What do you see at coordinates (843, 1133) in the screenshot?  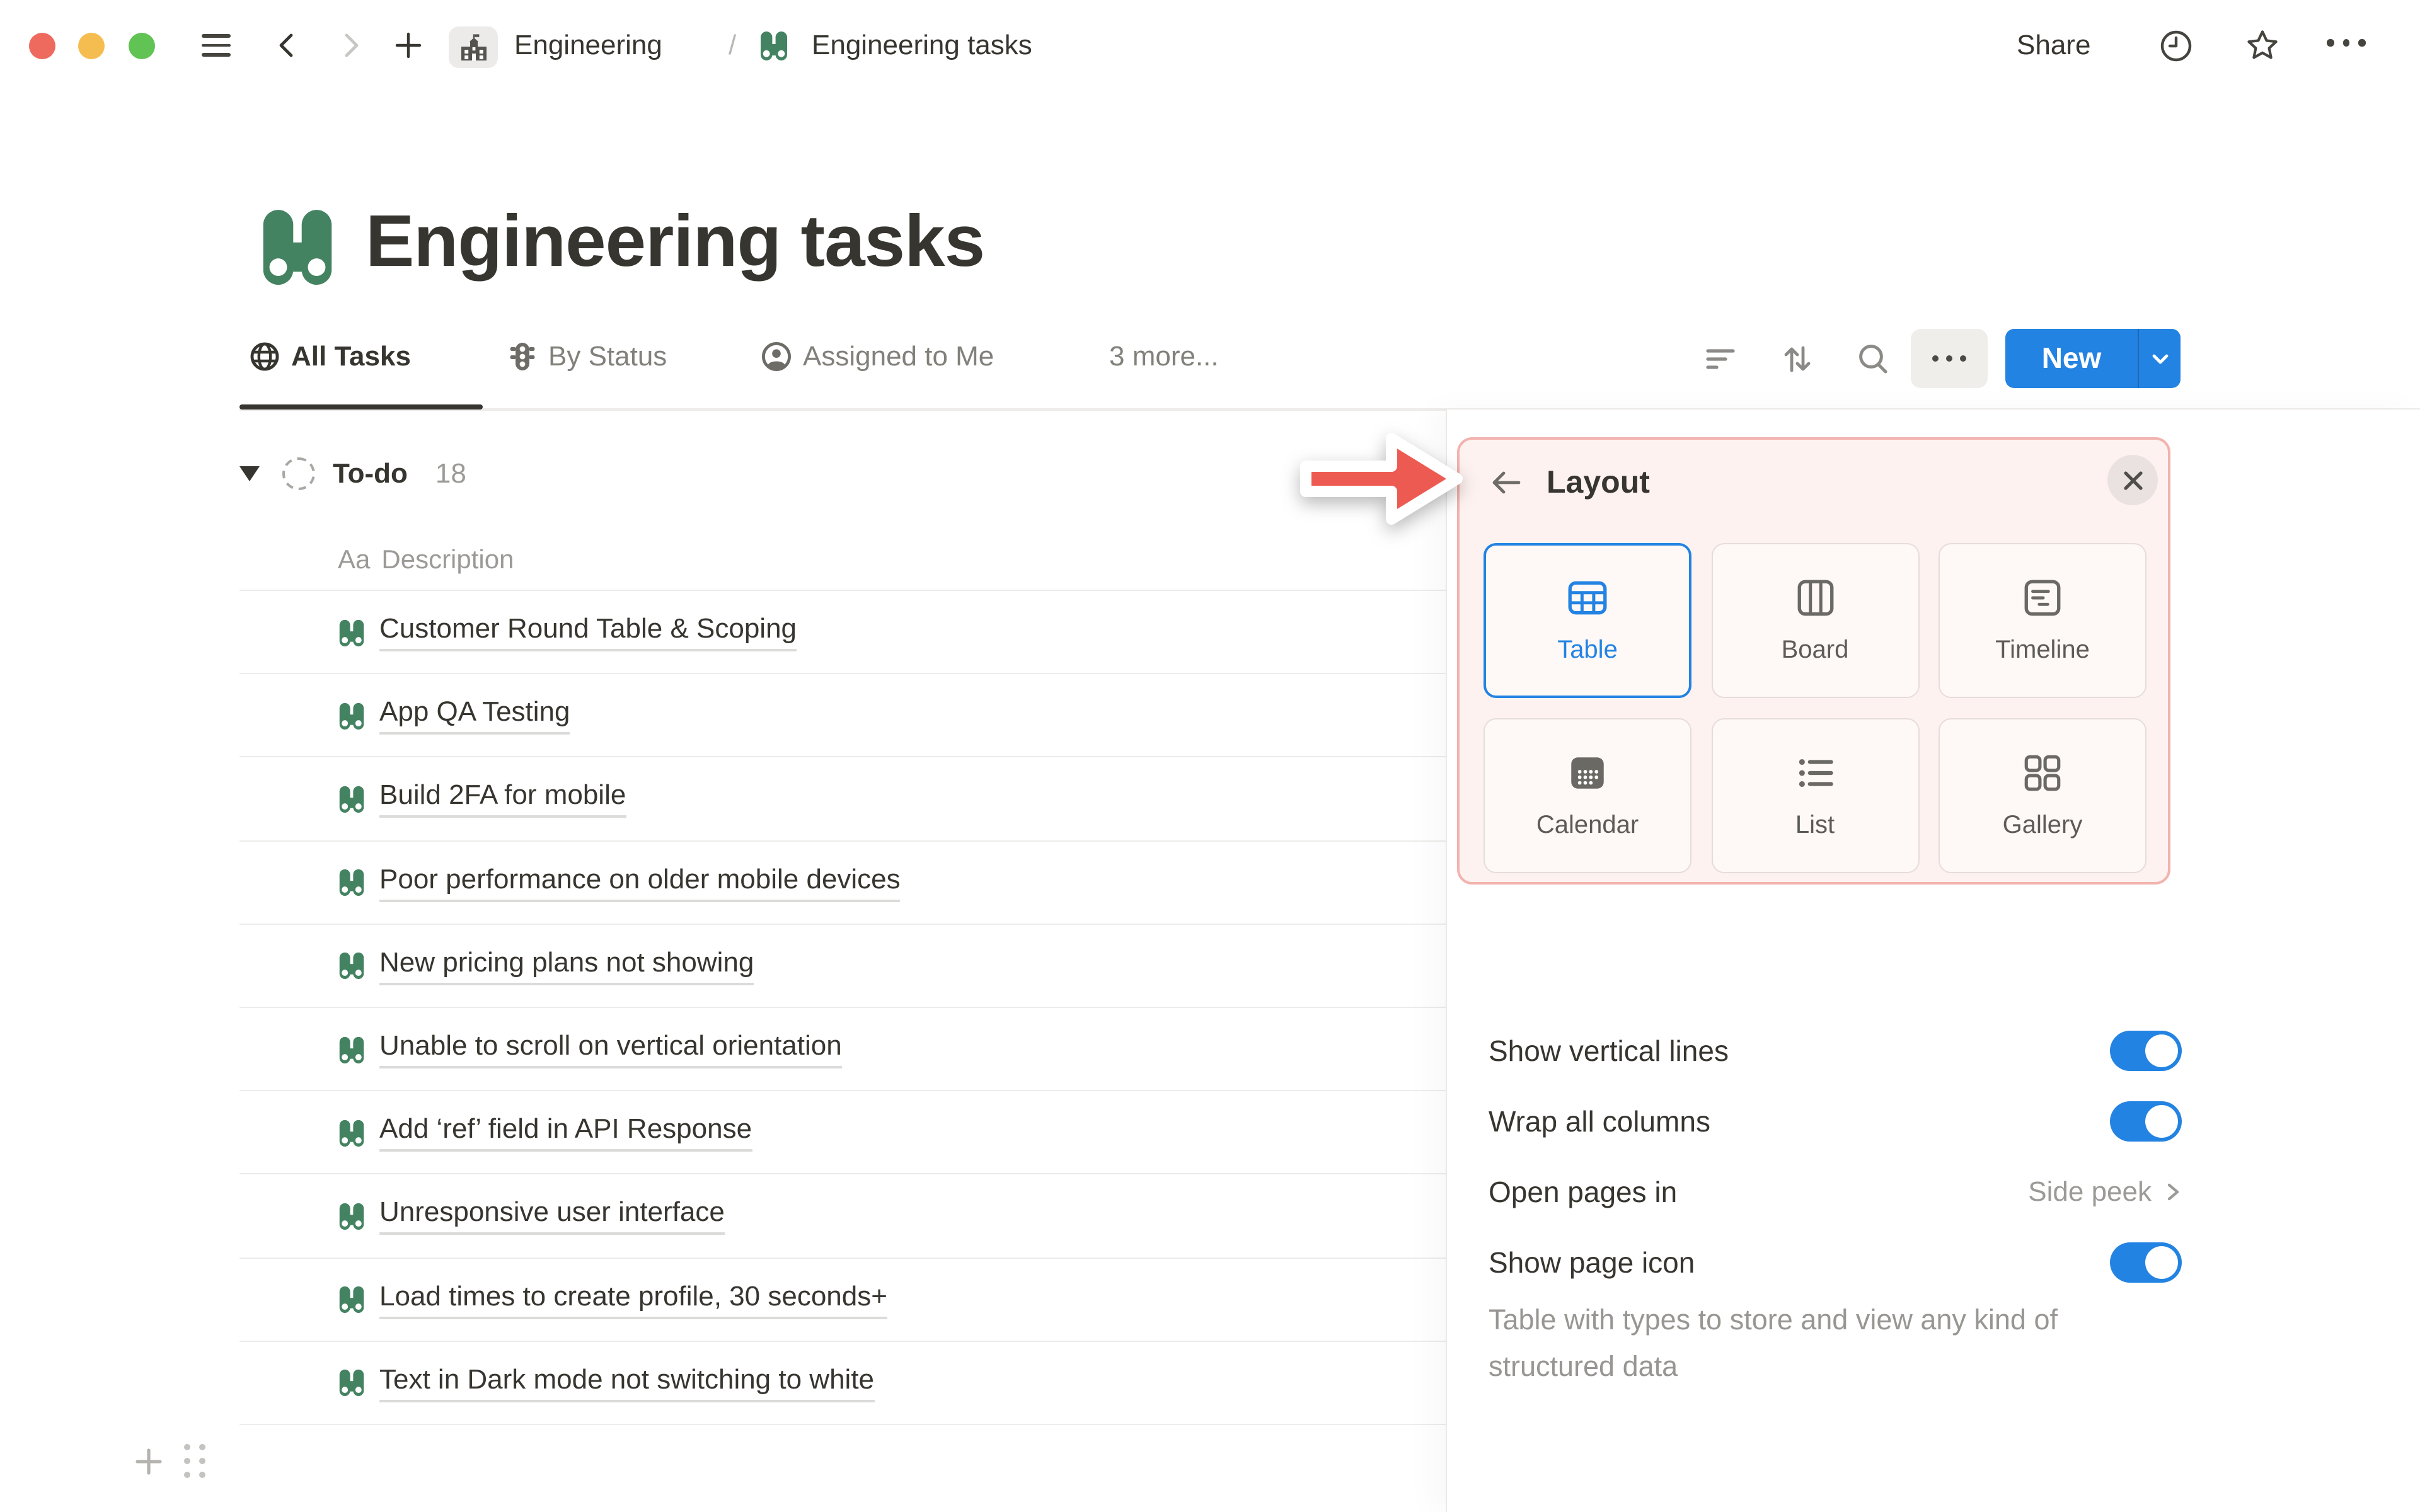 I see `table-row: Add ‘ref’ field in API Response` at bounding box center [843, 1133].